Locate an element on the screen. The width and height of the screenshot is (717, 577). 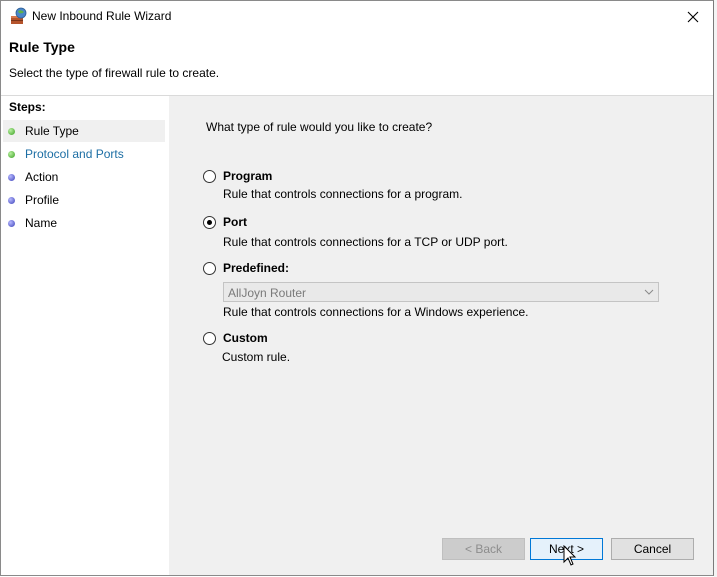
option-description: Custom rule. is located at coordinates (256, 357).